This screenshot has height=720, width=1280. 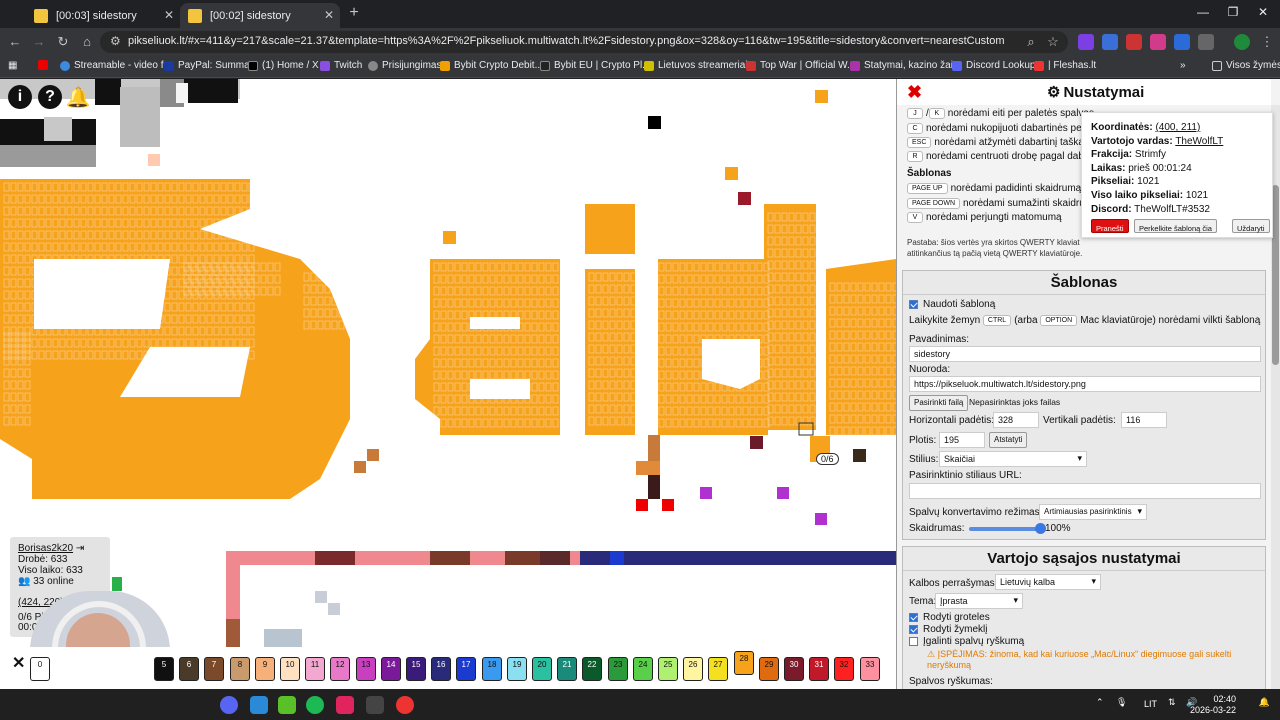 I want to click on discord-taskbar-icon, so click(x=229, y=705).